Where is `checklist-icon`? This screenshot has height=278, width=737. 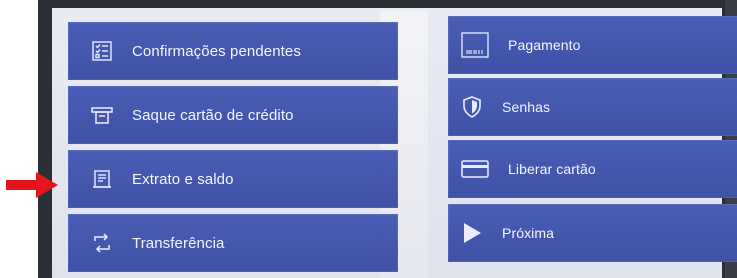 checklist-icon is located at coordinates (102, 51).